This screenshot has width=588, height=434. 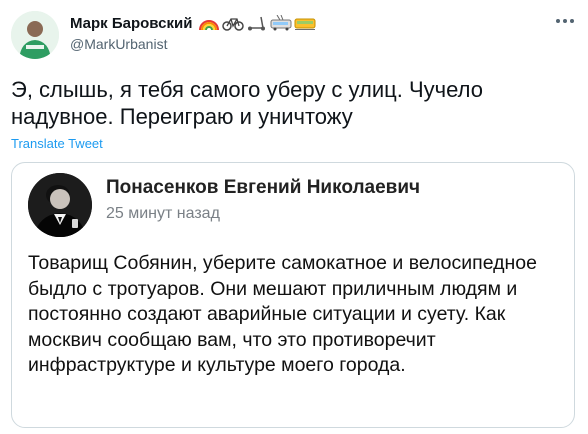 What do you see at coordinates (263, 187) in the screenshot?
I see `quoted-author-name: Понасенков Евгений Николаевич` at bounding box center [263, 187].